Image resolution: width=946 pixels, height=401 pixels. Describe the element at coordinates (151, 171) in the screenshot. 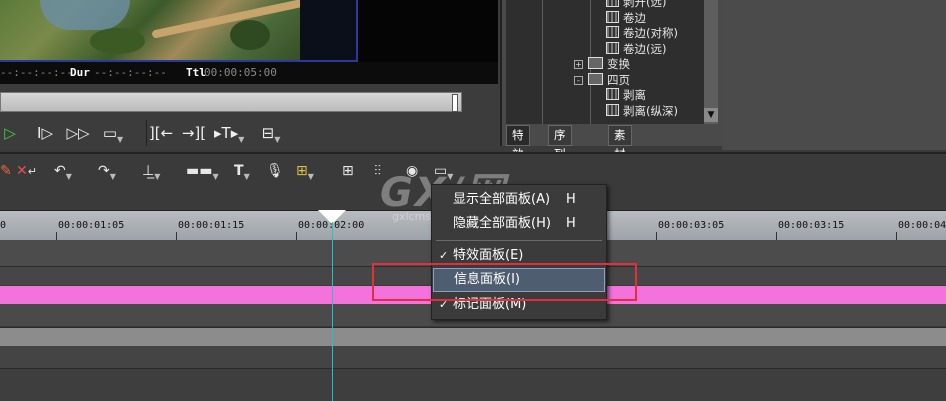

I see `audio-mix-icon: ⊥̲▼` at that location.